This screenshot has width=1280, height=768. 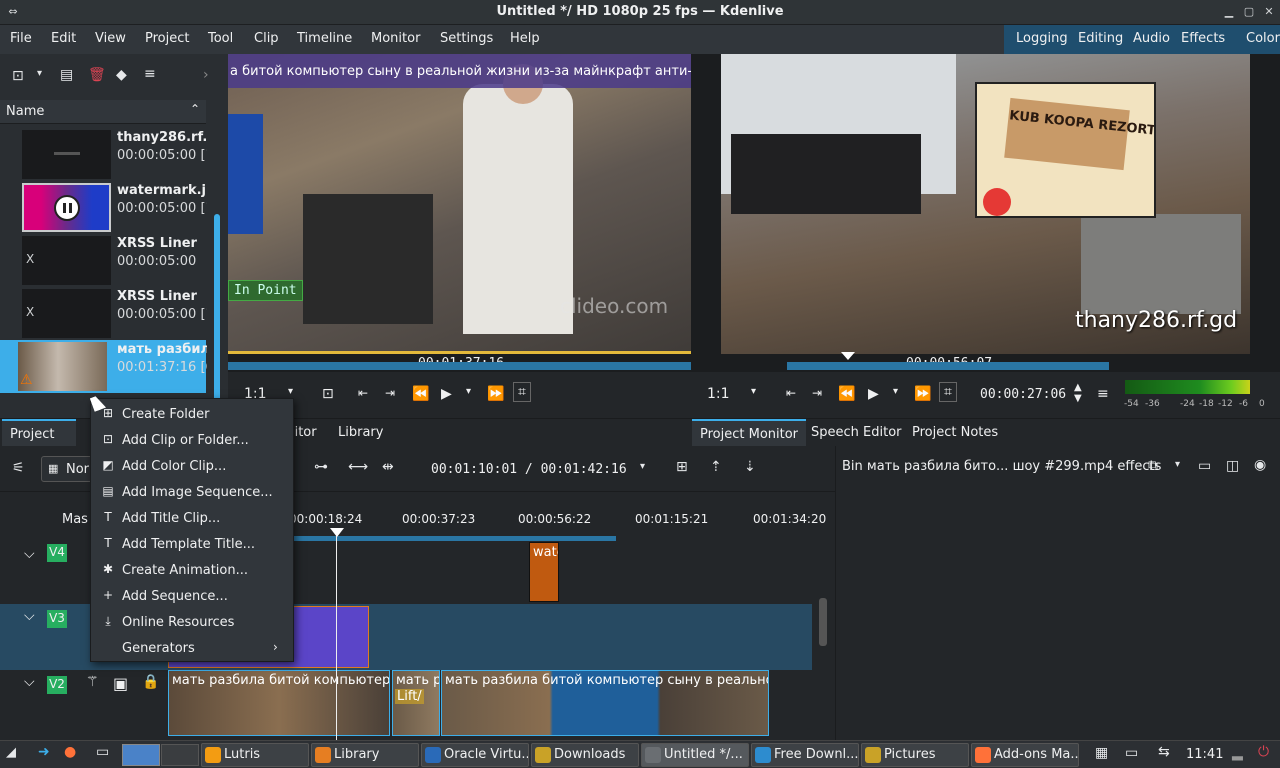 What do you see at coordinates (1153, 466) in the screenshot?
I see `compare-icon: ⧉` at bounding box center [1153, 466].